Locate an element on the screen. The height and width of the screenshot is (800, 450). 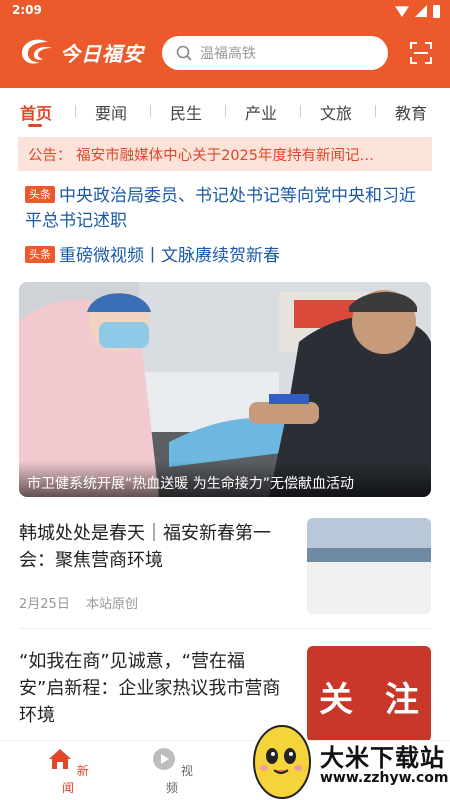
status-time: 2:09 is located at coordinates (27, 10).